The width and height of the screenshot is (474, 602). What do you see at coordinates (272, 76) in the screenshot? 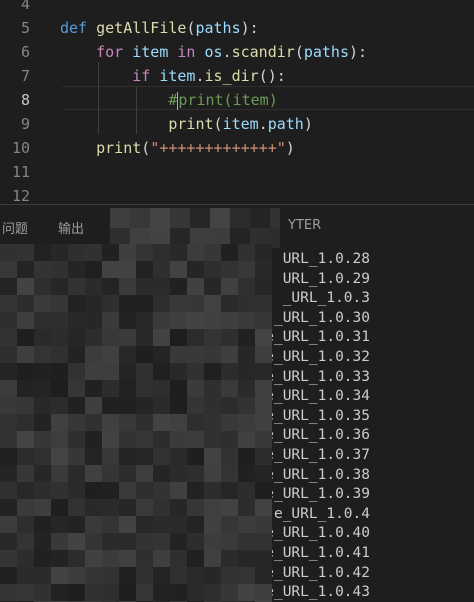
I see `code-token: ():` at bounding box center [272, 76].